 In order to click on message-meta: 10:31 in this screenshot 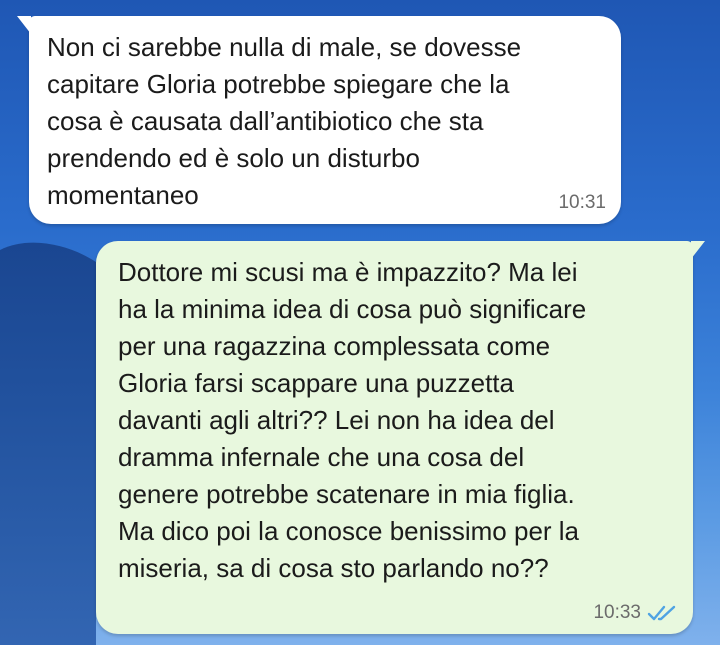, I will do `click(582, 203)`.